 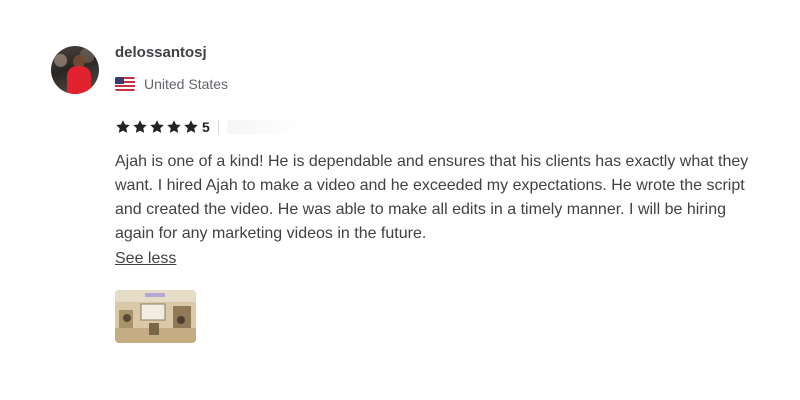 What do you see at coordinates (161, 52) in the screenshot?
I see `reviewer-username: delossantosj` at bounding box center [161, 52].